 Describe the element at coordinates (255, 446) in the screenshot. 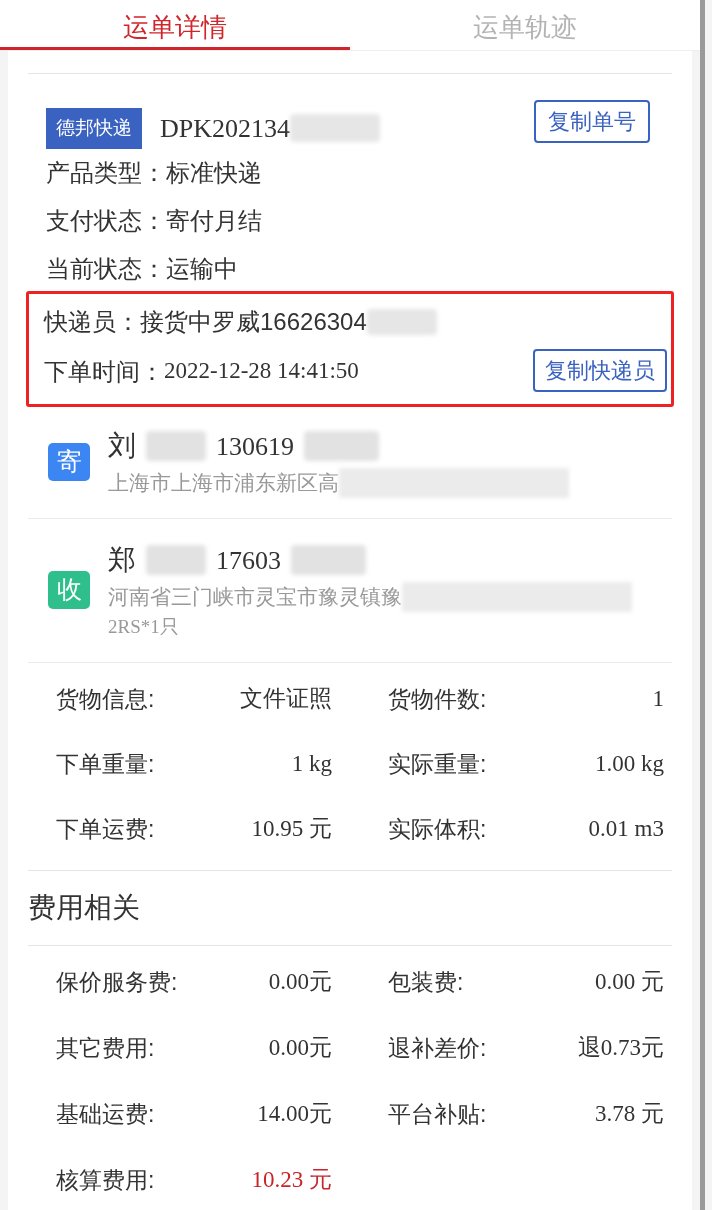

I see `phone-number: 130619` at that location.